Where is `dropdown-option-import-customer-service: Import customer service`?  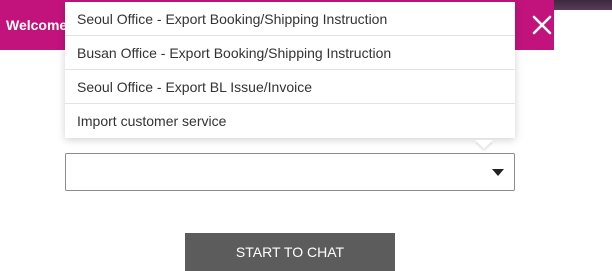
dropdown-option-import-customer-service: Import customer service is located at coordinates (290, 121).